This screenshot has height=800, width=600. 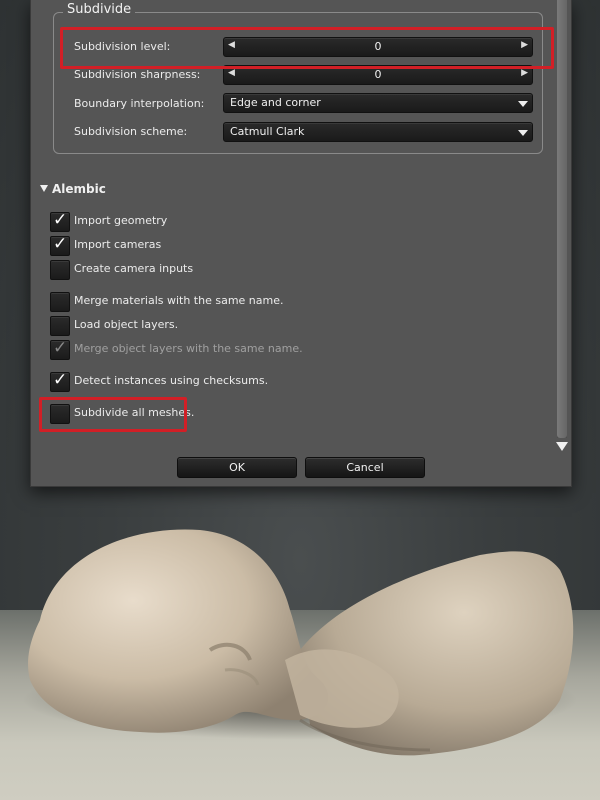 I want to click on scrollbar-track, so click(x=562, y=219).